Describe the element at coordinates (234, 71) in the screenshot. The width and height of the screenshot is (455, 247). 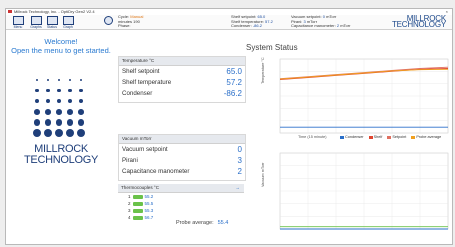
I see `row-value: 65.0` at that location.